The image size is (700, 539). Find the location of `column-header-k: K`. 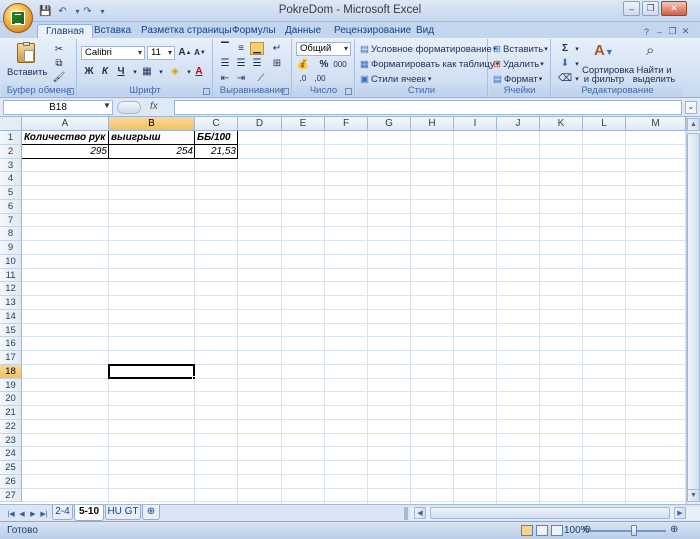

column-header-k: K is located at coordinates (561, 124).